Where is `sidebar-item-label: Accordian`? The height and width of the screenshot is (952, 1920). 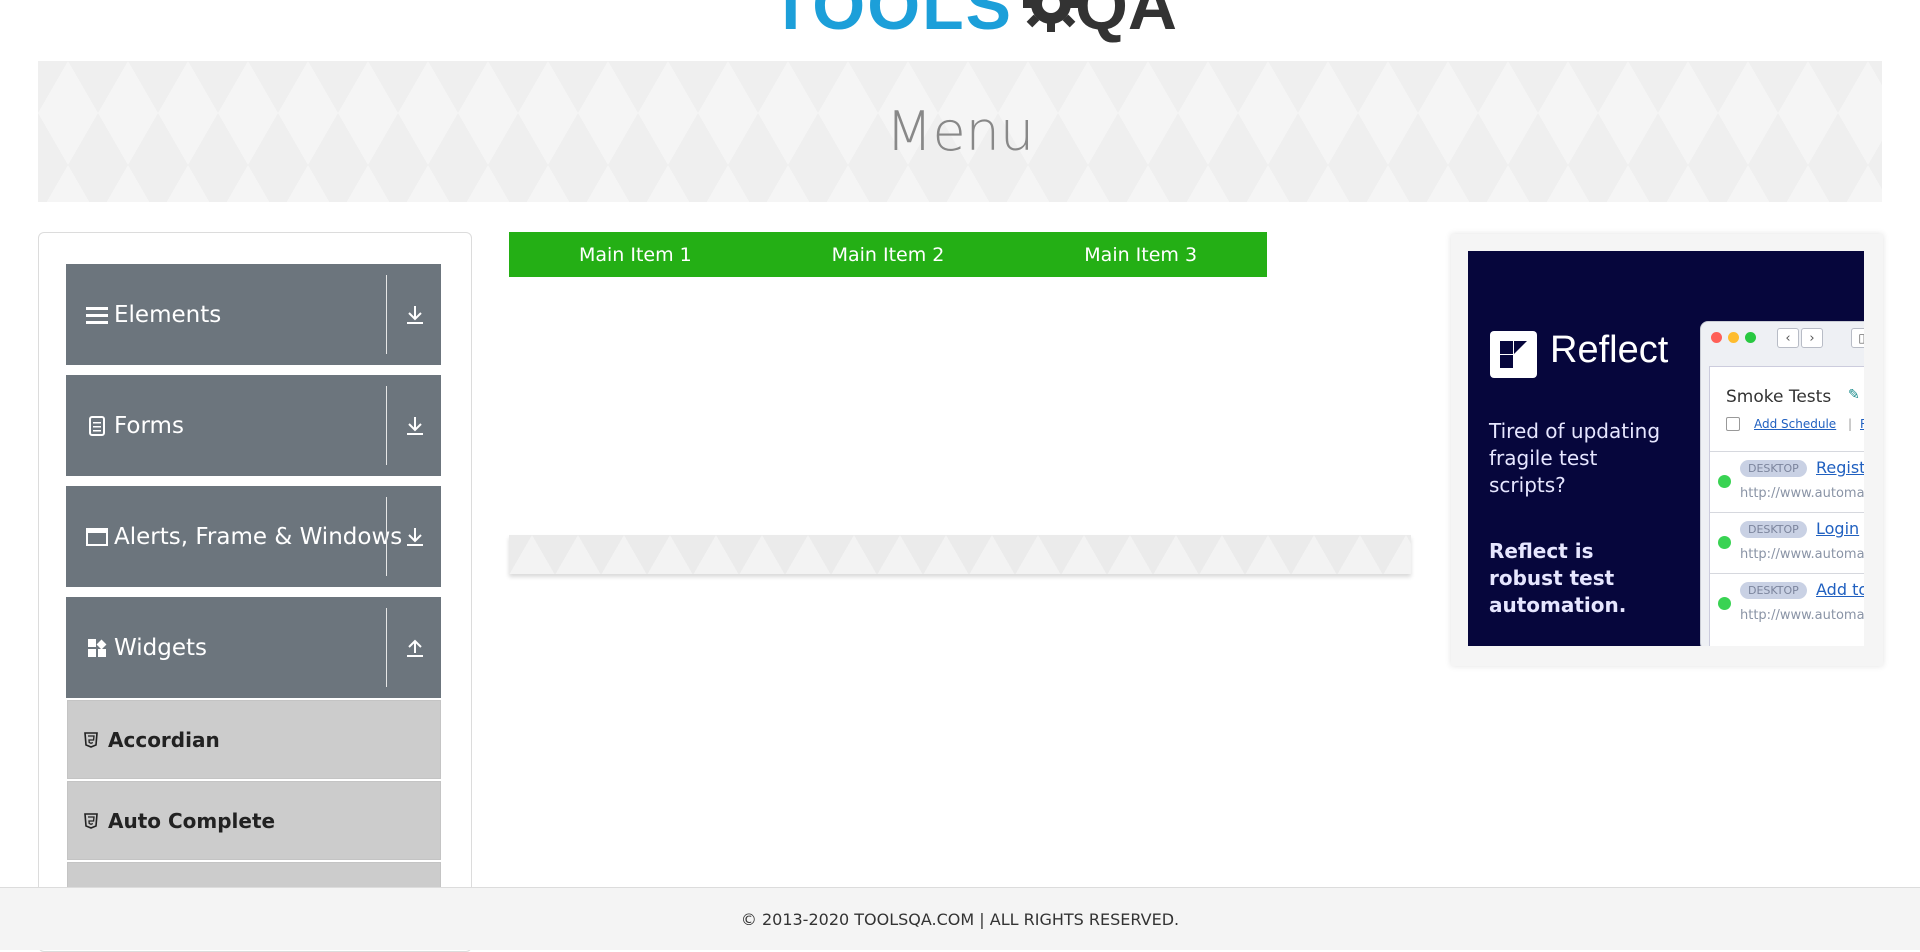 sidebar-item-label: Accordian is located at coordinates (164, 739).